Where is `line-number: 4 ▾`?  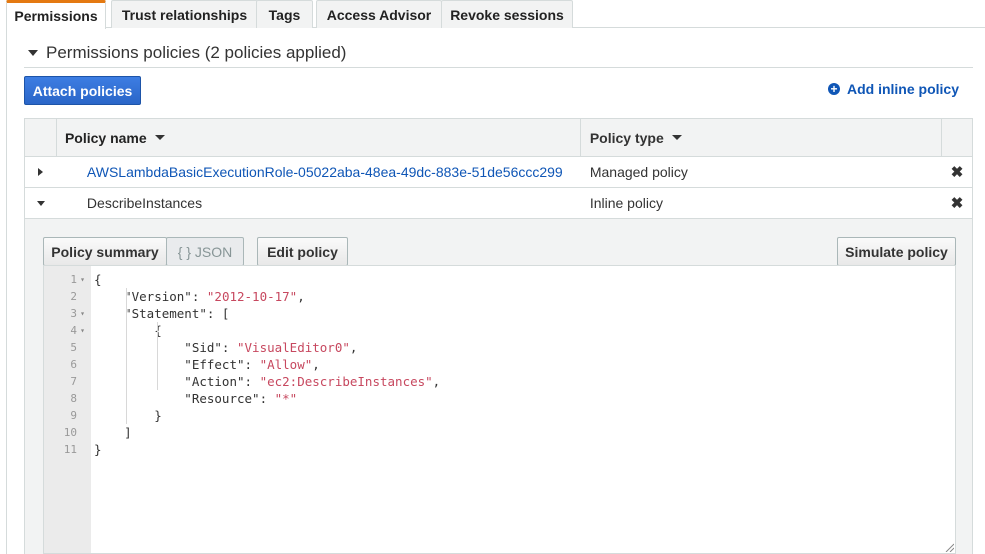 line-number: 4 ▾ is located at coordinates (67, 330).